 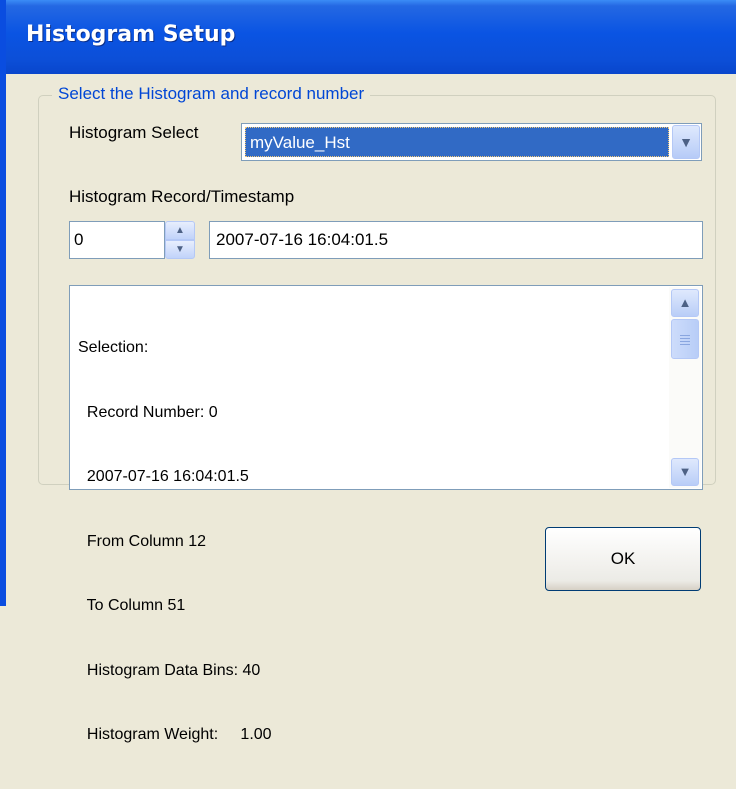 What do you see at coordinates (131, 34) in the screenshot?
I see `window-title: Histogram Setup` at bounding box center [131, 34].